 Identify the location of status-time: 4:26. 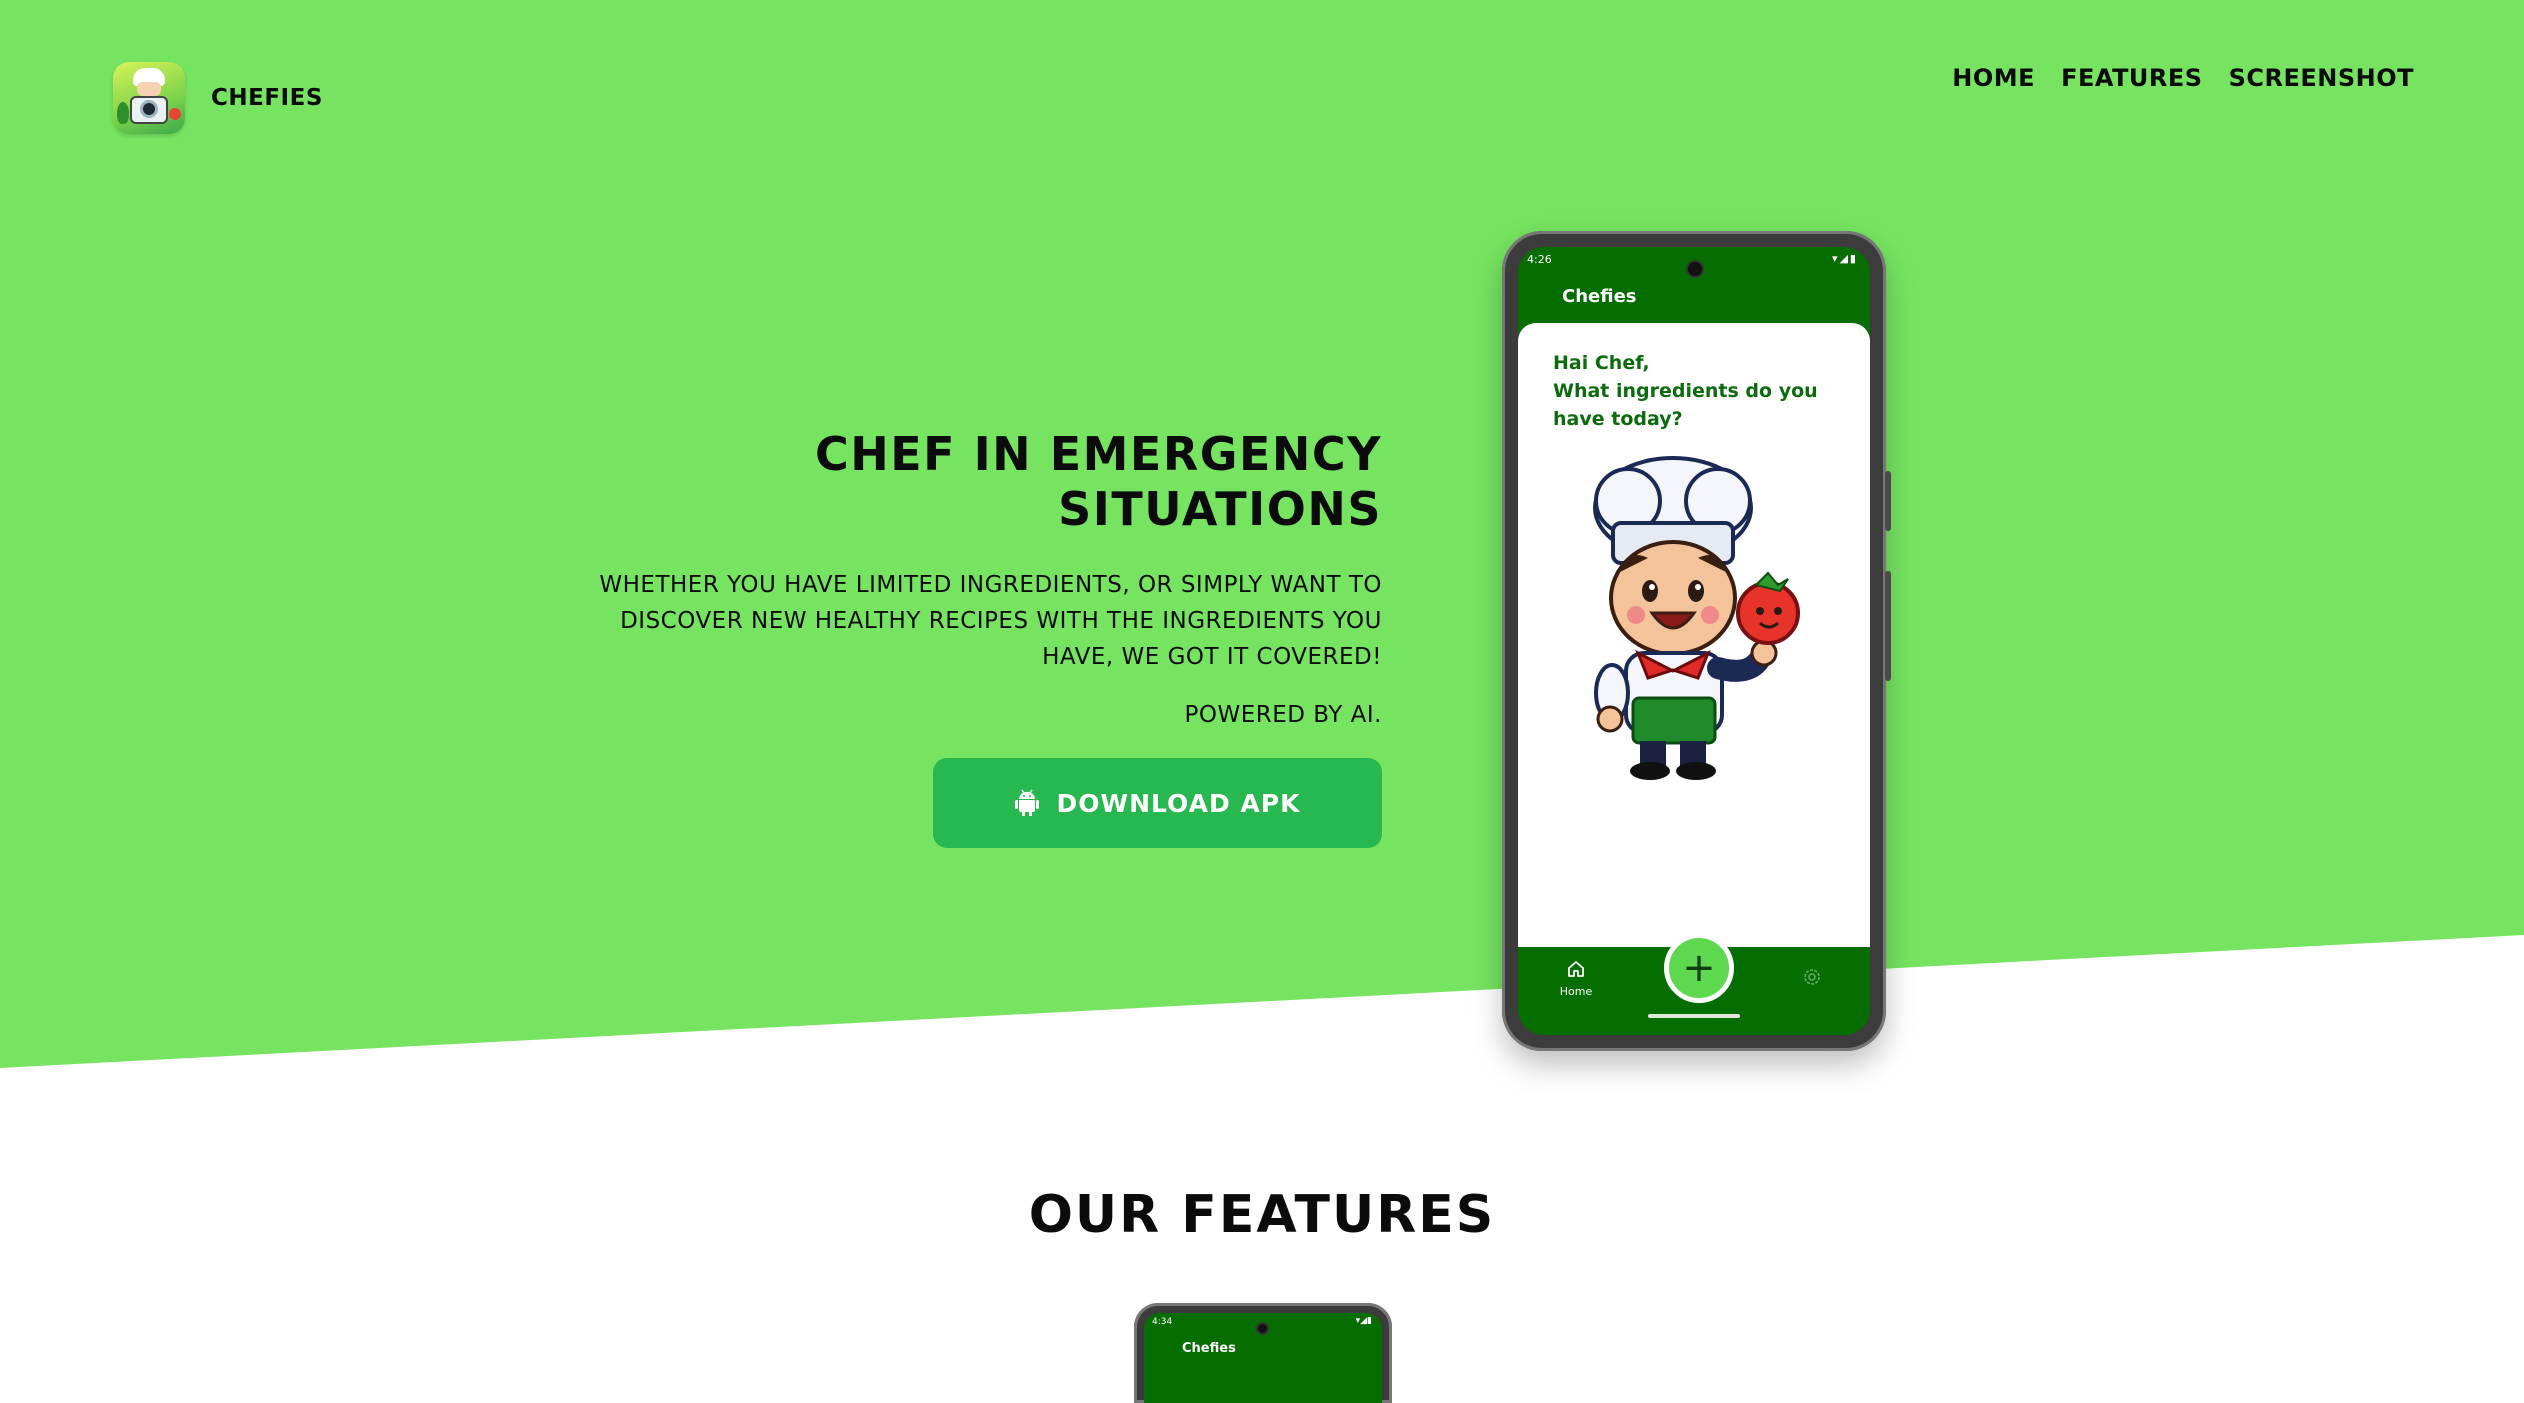
(1539, 259).